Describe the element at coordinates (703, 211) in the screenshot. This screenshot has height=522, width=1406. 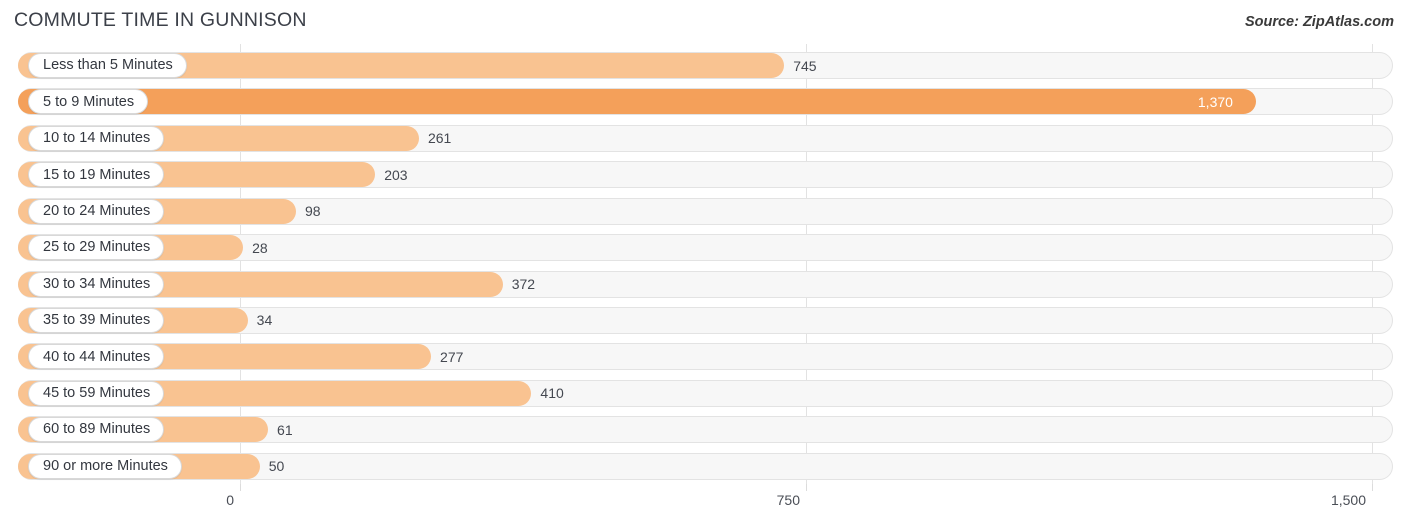
I see `bar-row: 20 to 24 Minutes 98` at that location.